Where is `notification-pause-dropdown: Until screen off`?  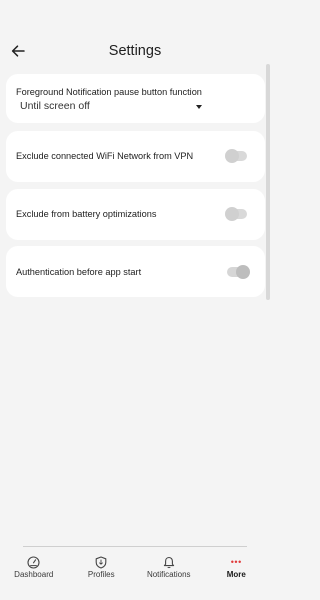 notification-pause-dropdown: Until screen off is located at coordinates (111, 108).